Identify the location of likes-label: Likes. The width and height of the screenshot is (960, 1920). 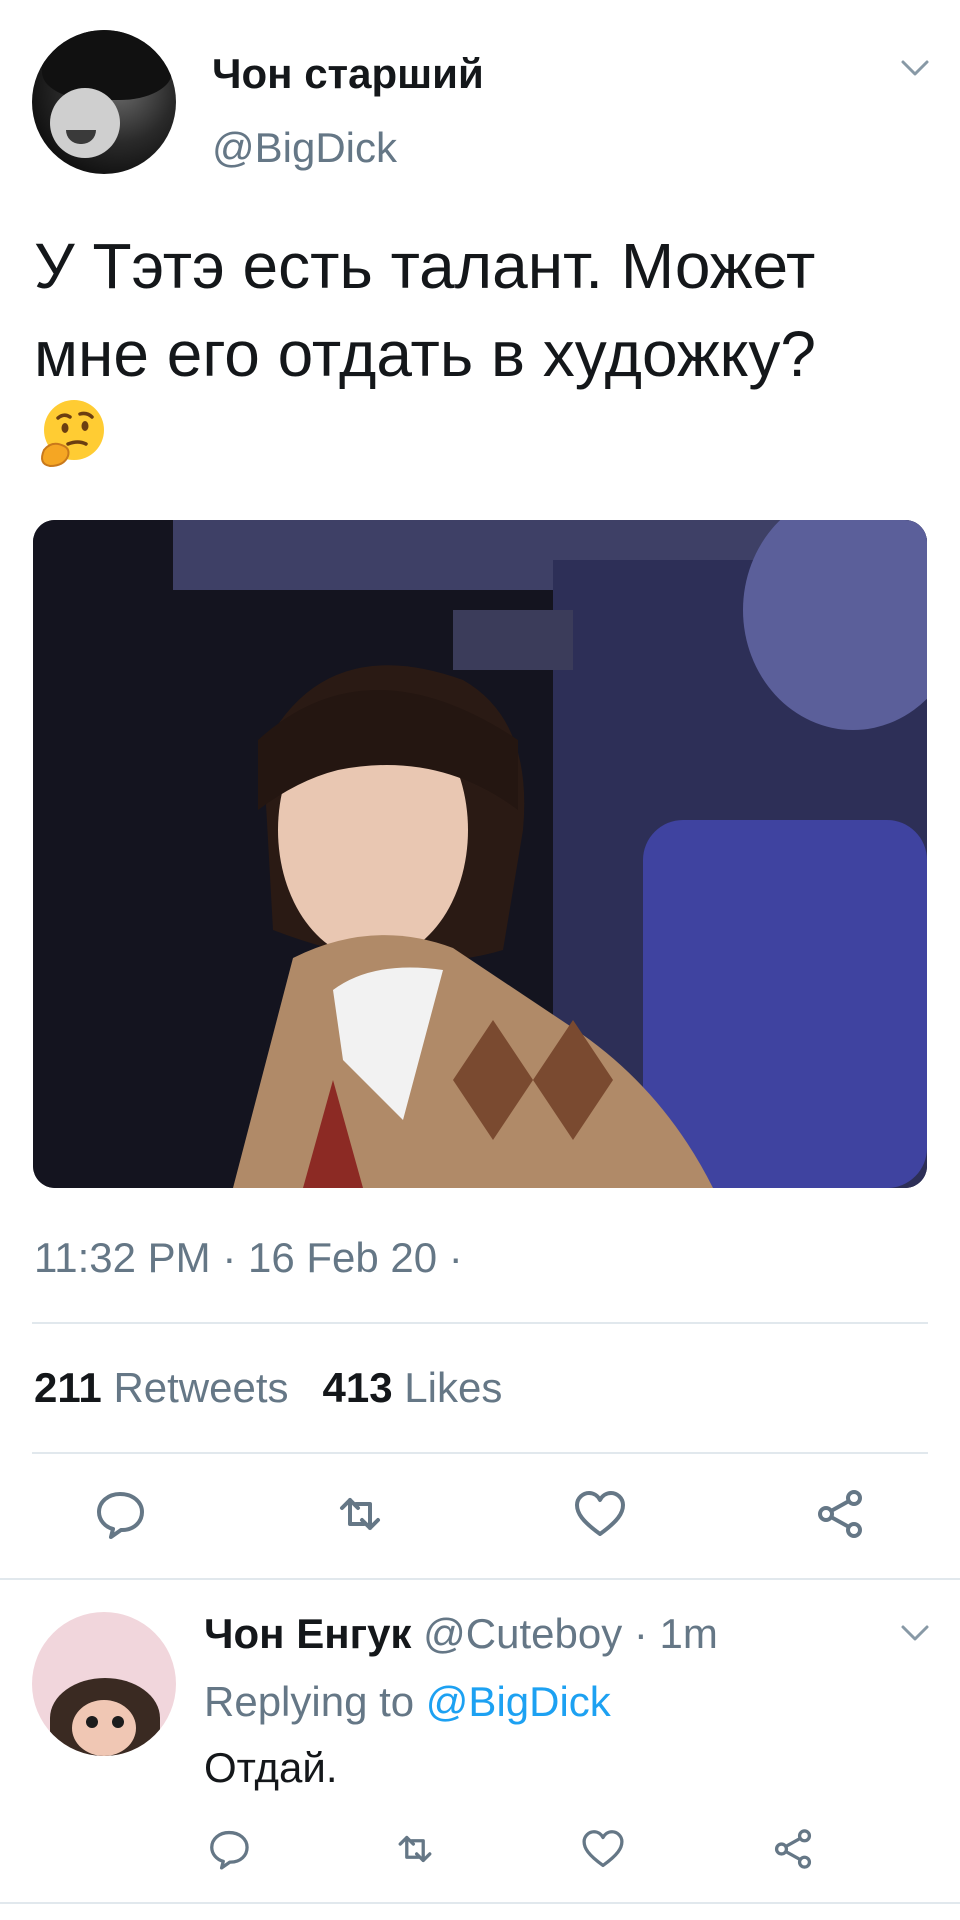
(453, 1387).